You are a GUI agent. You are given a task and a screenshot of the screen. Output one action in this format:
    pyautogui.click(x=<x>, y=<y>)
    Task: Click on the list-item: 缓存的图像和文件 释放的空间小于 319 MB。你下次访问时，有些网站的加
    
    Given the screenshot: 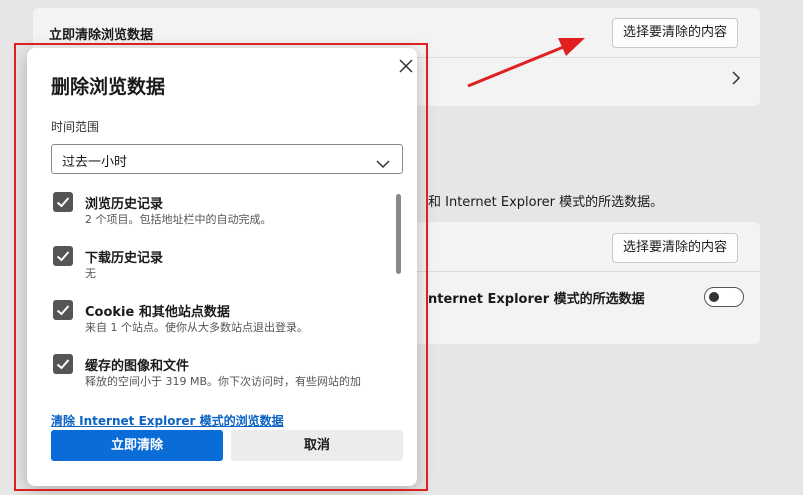 What is the action you would take?
    pyautogui.click(x=221, y=377)
    